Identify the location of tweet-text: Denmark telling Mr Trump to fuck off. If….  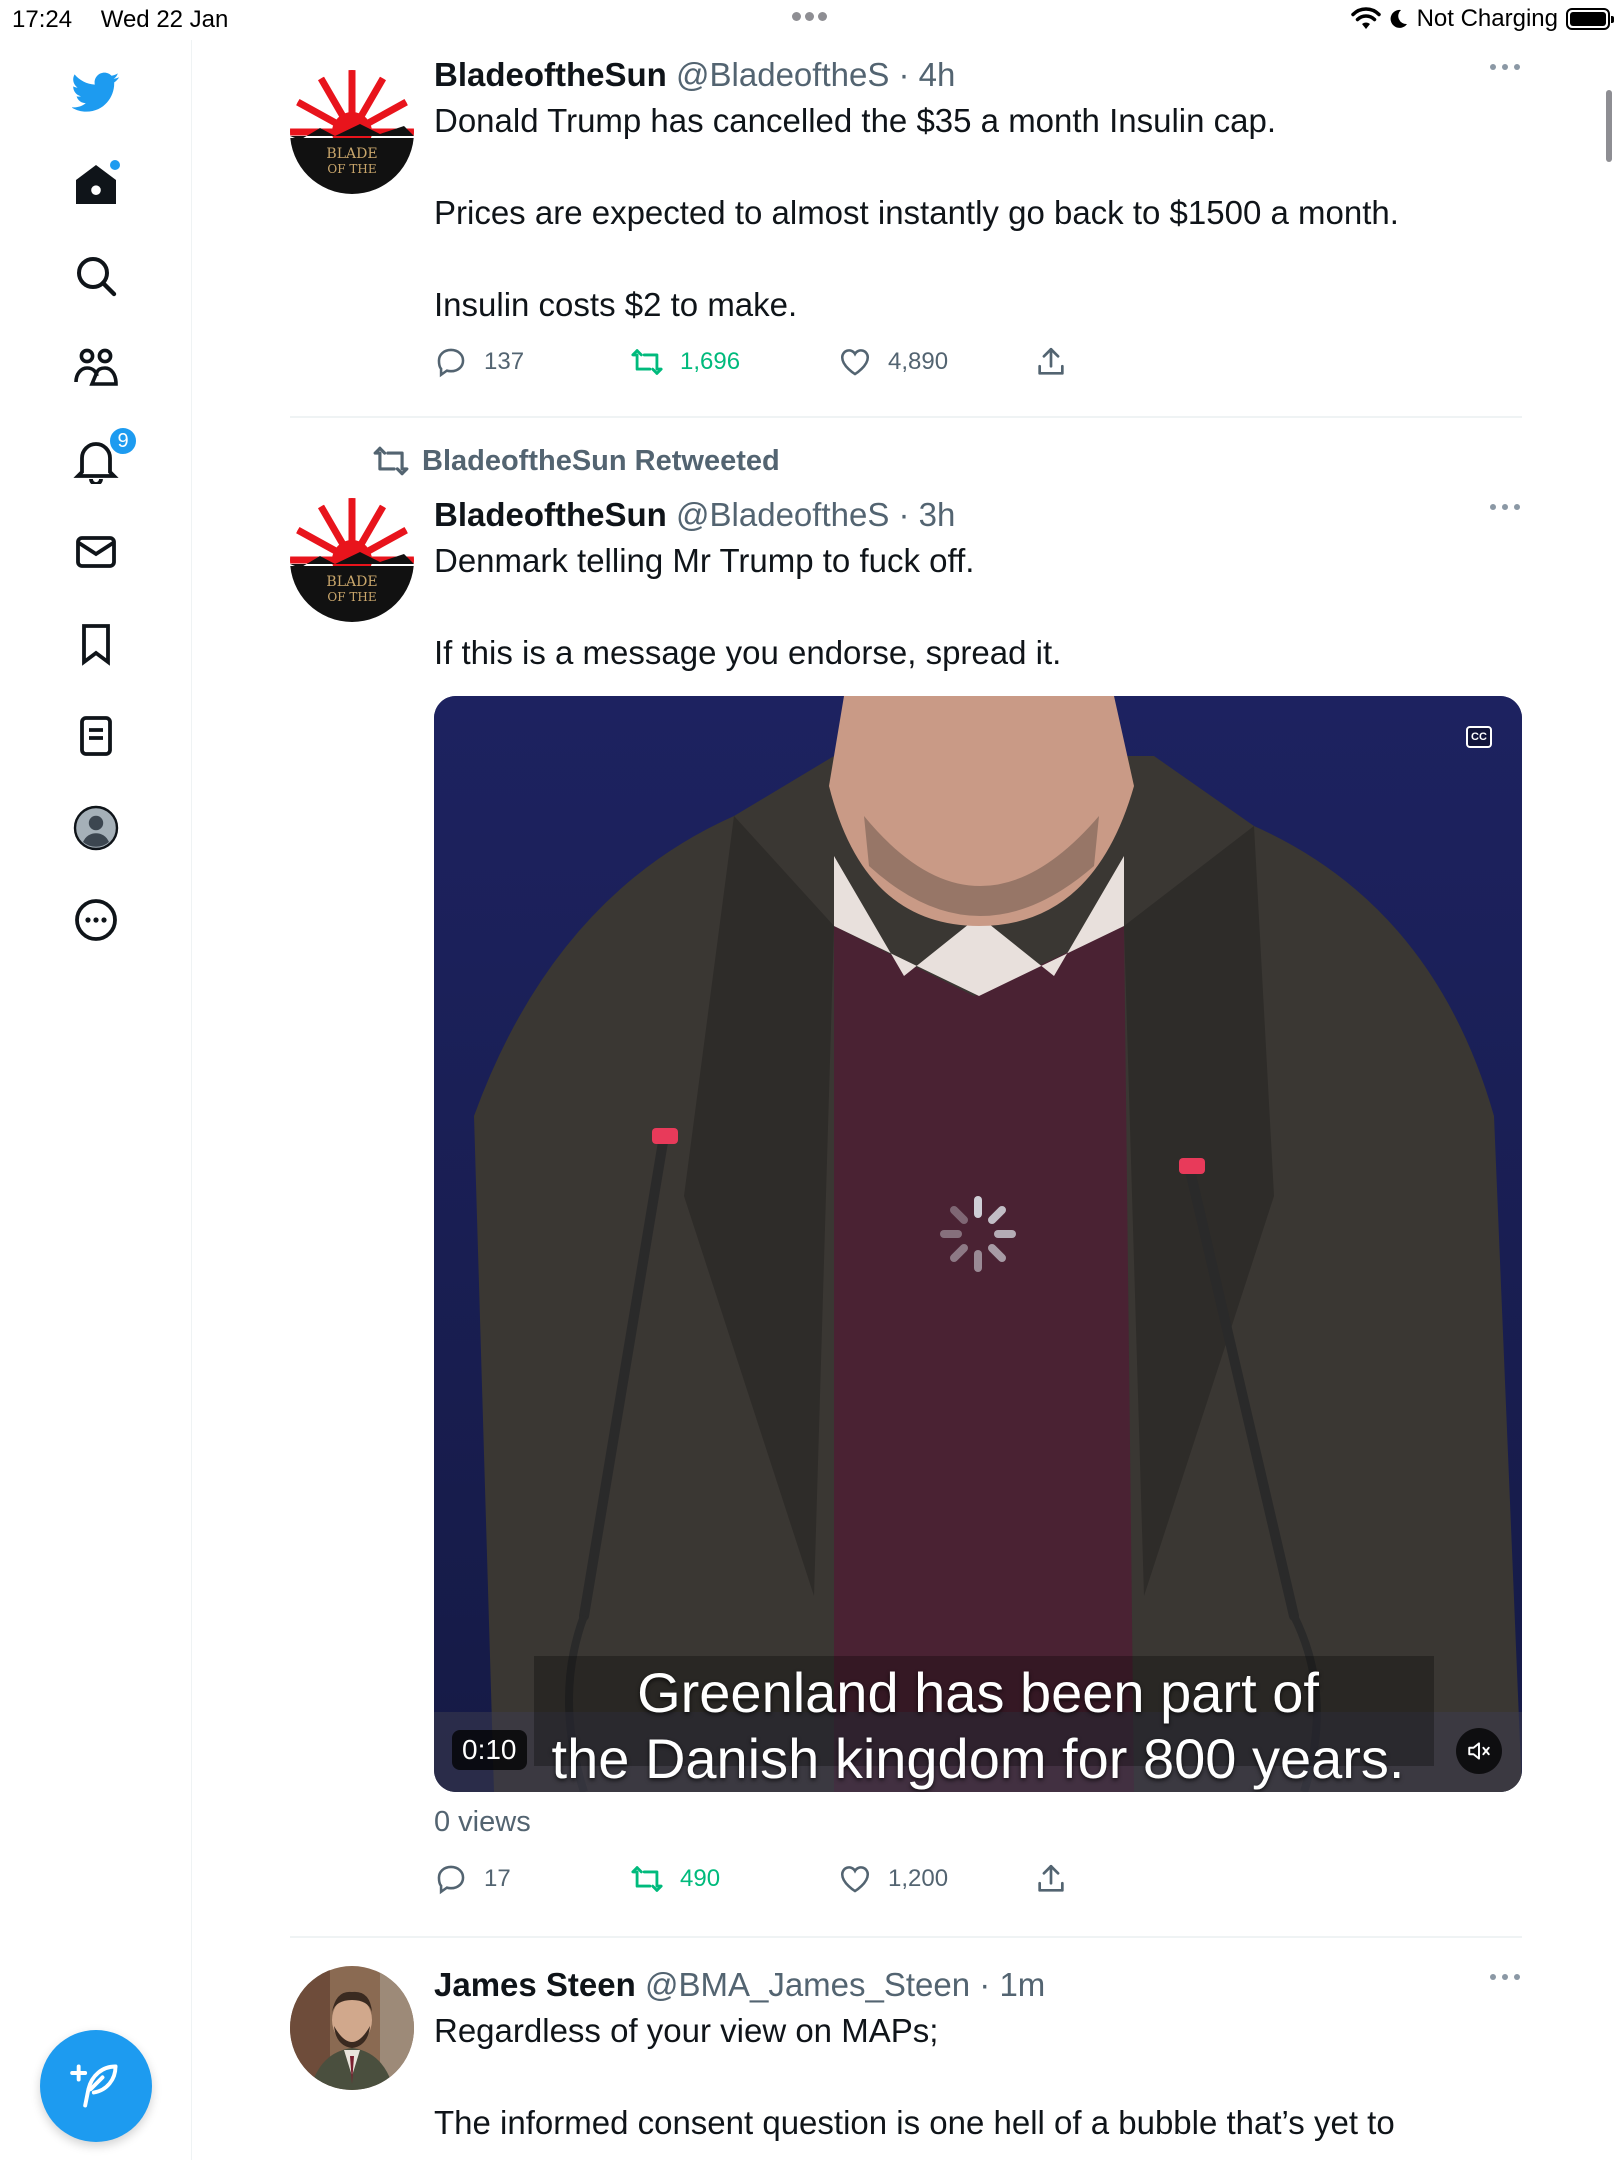
(978, 607).